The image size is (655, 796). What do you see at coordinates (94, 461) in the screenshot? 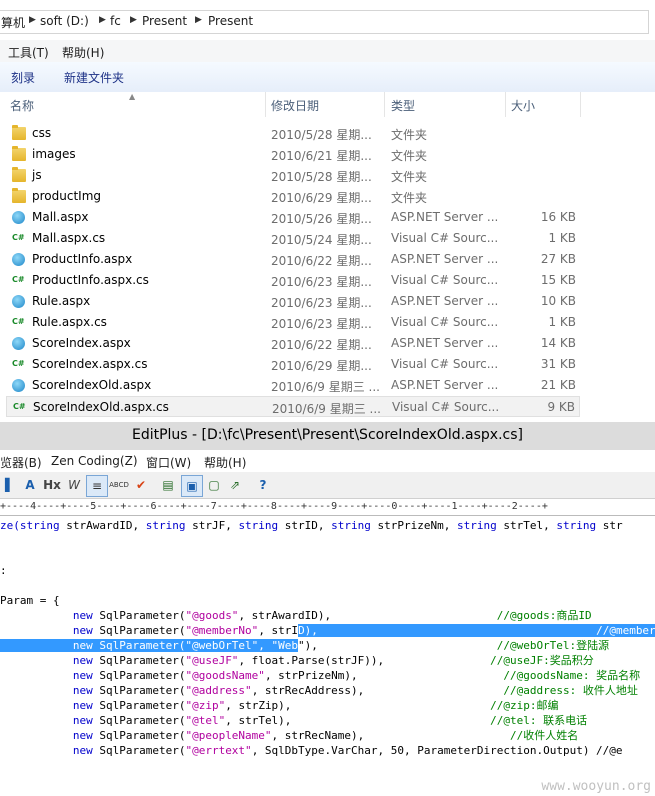
I see `menu-zen-coding: Zen Coding(Z)` at bounding box center [94, 461].